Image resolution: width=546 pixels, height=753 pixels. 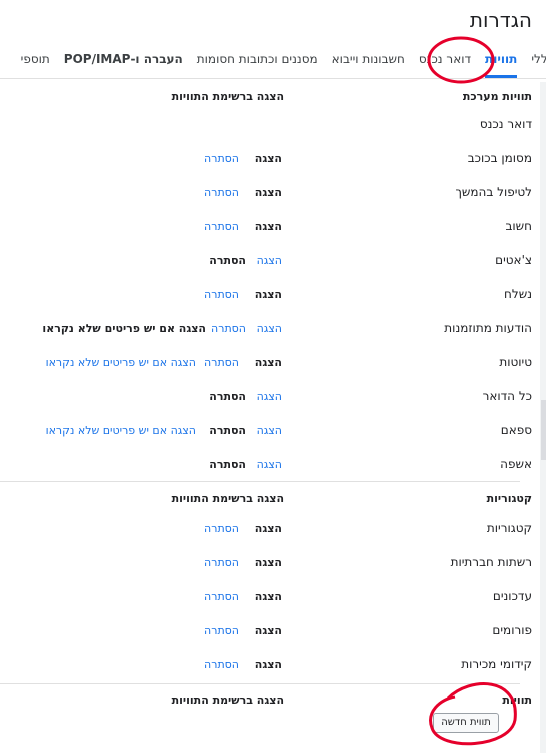 I want to click on drafts-show: הצגה, so click(x=268, y=362).